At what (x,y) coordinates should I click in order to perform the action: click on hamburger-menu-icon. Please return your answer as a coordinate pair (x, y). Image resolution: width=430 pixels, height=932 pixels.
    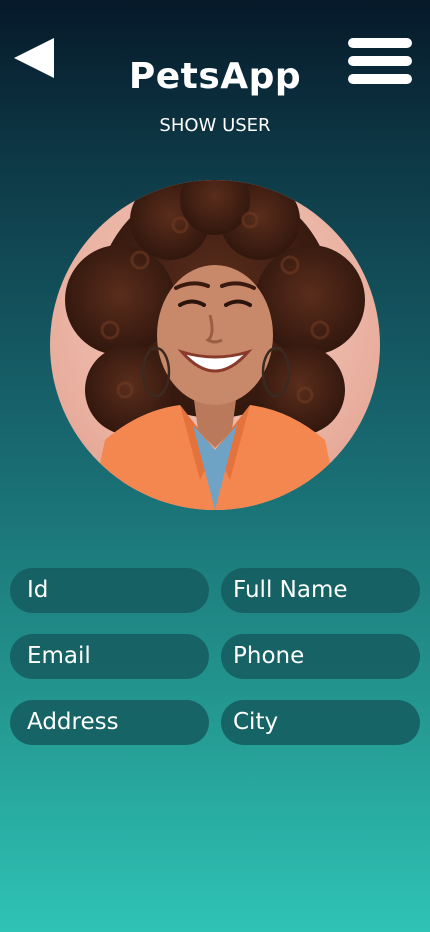
    Looking at the image, I should click on (380, 61).